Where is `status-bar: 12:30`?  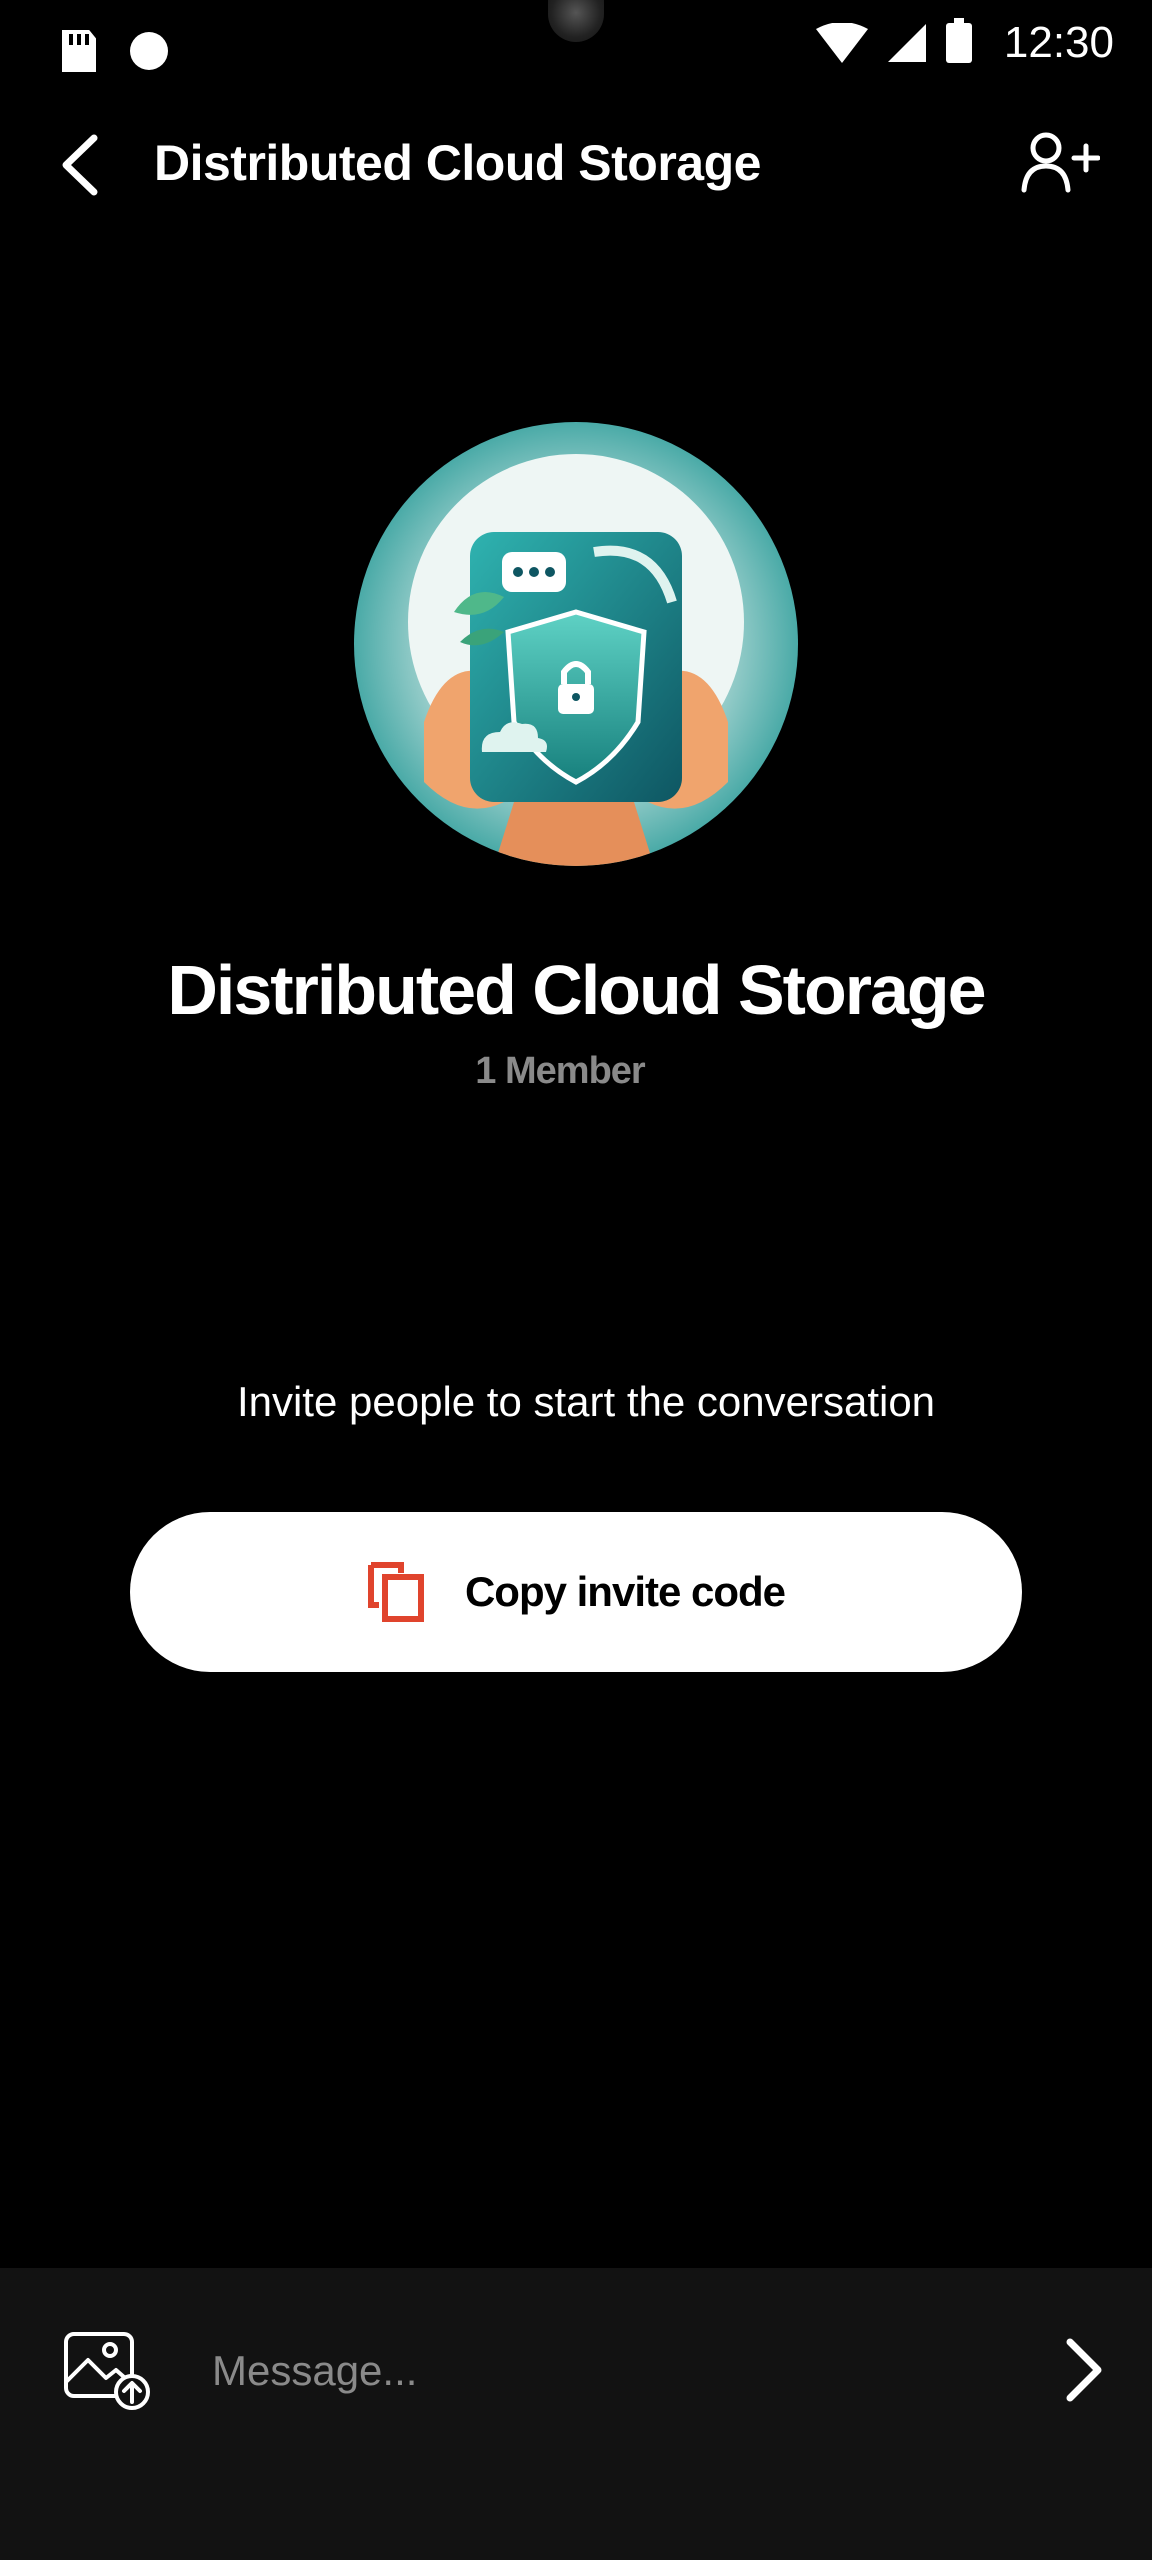 status-bar: 12:30 is located at coordinates (576, 55).